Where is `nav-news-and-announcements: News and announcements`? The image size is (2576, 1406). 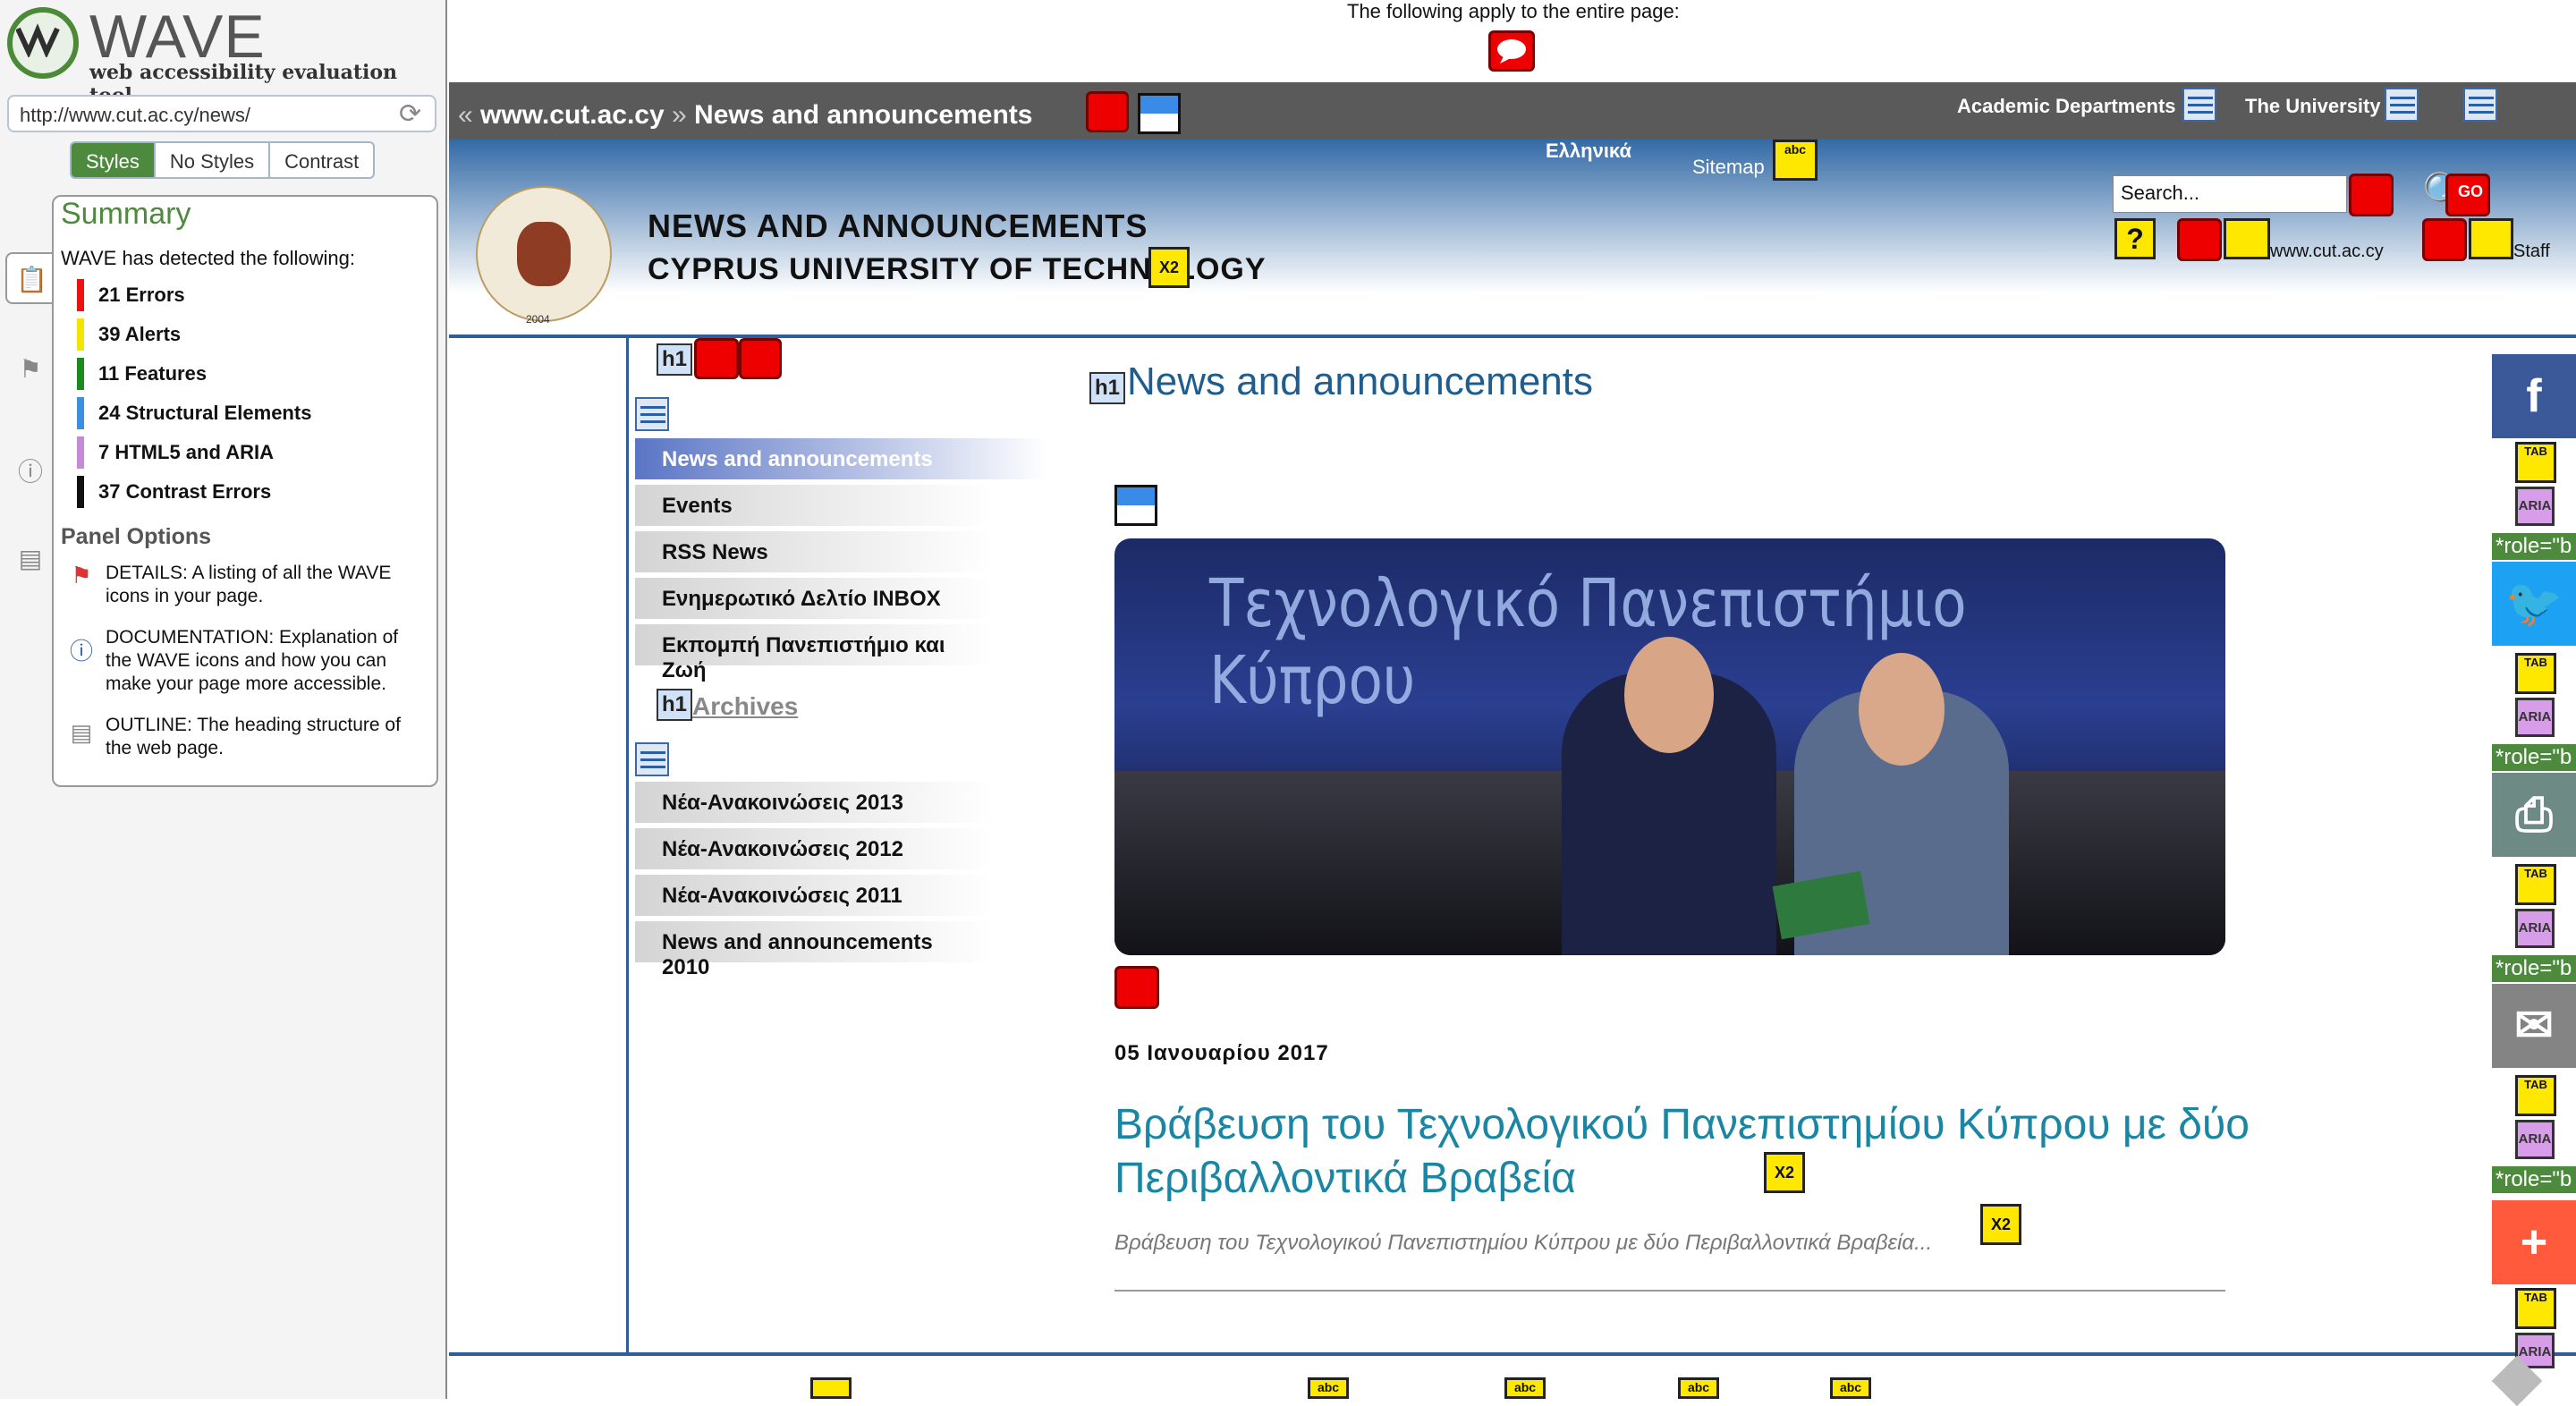
nav-news-and-announcements: News and announcements is located at coordinates (840, 458).